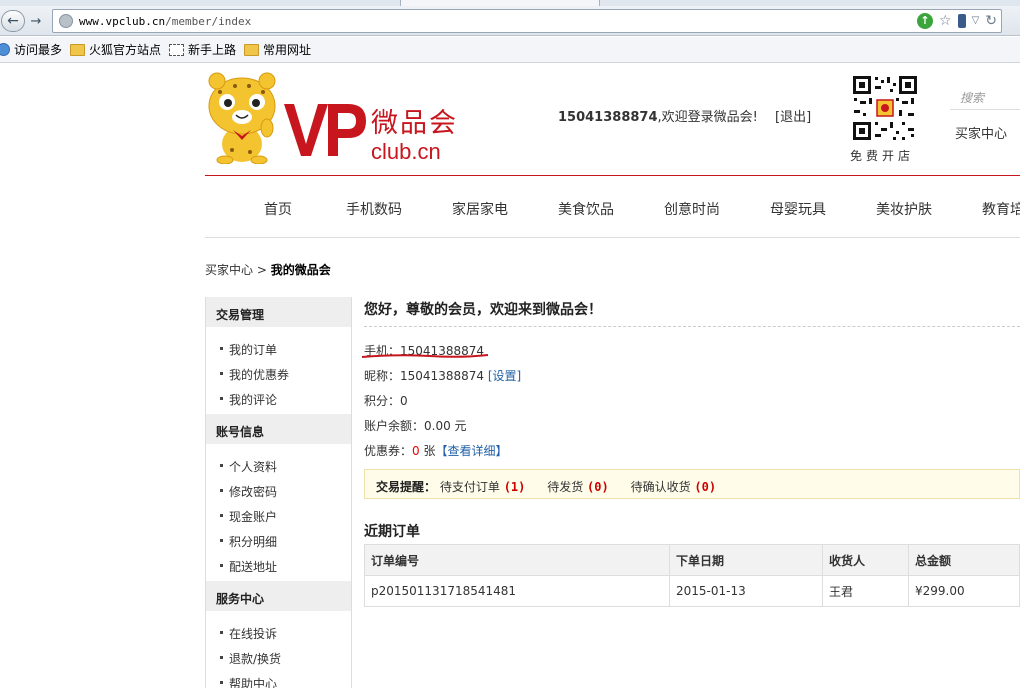  I want to click on back-button: ←, so click(13, 21).